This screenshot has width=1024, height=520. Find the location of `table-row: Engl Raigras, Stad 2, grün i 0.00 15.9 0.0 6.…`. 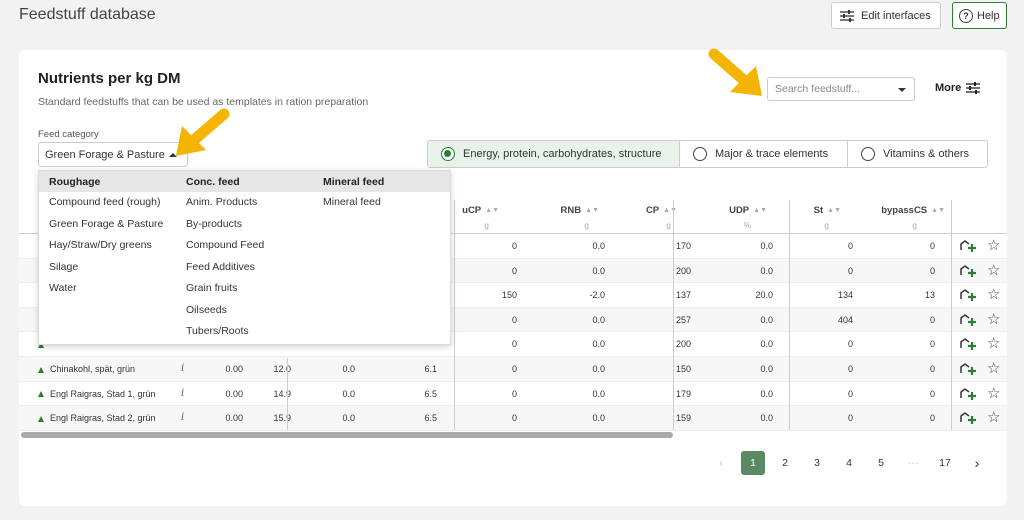

table-row: Engl Raigras, Stad 2, grün i 0.00 15.9 0.0 6.… is located at coordinates (513, 418).